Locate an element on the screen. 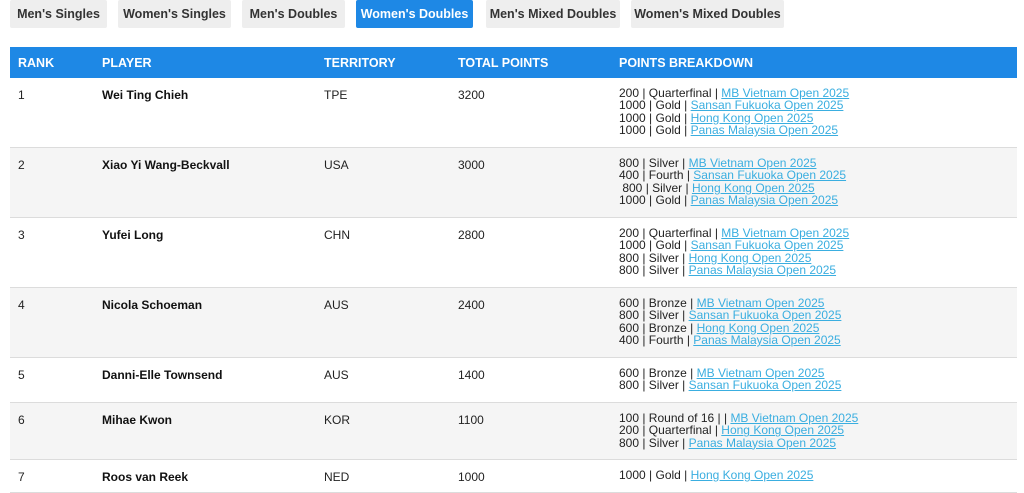 This screenshot has width=1024, height=493. breakdown-line: 400 | Fourth | Panas Malaysia Open 2025 is located at coordinates (730, 340).